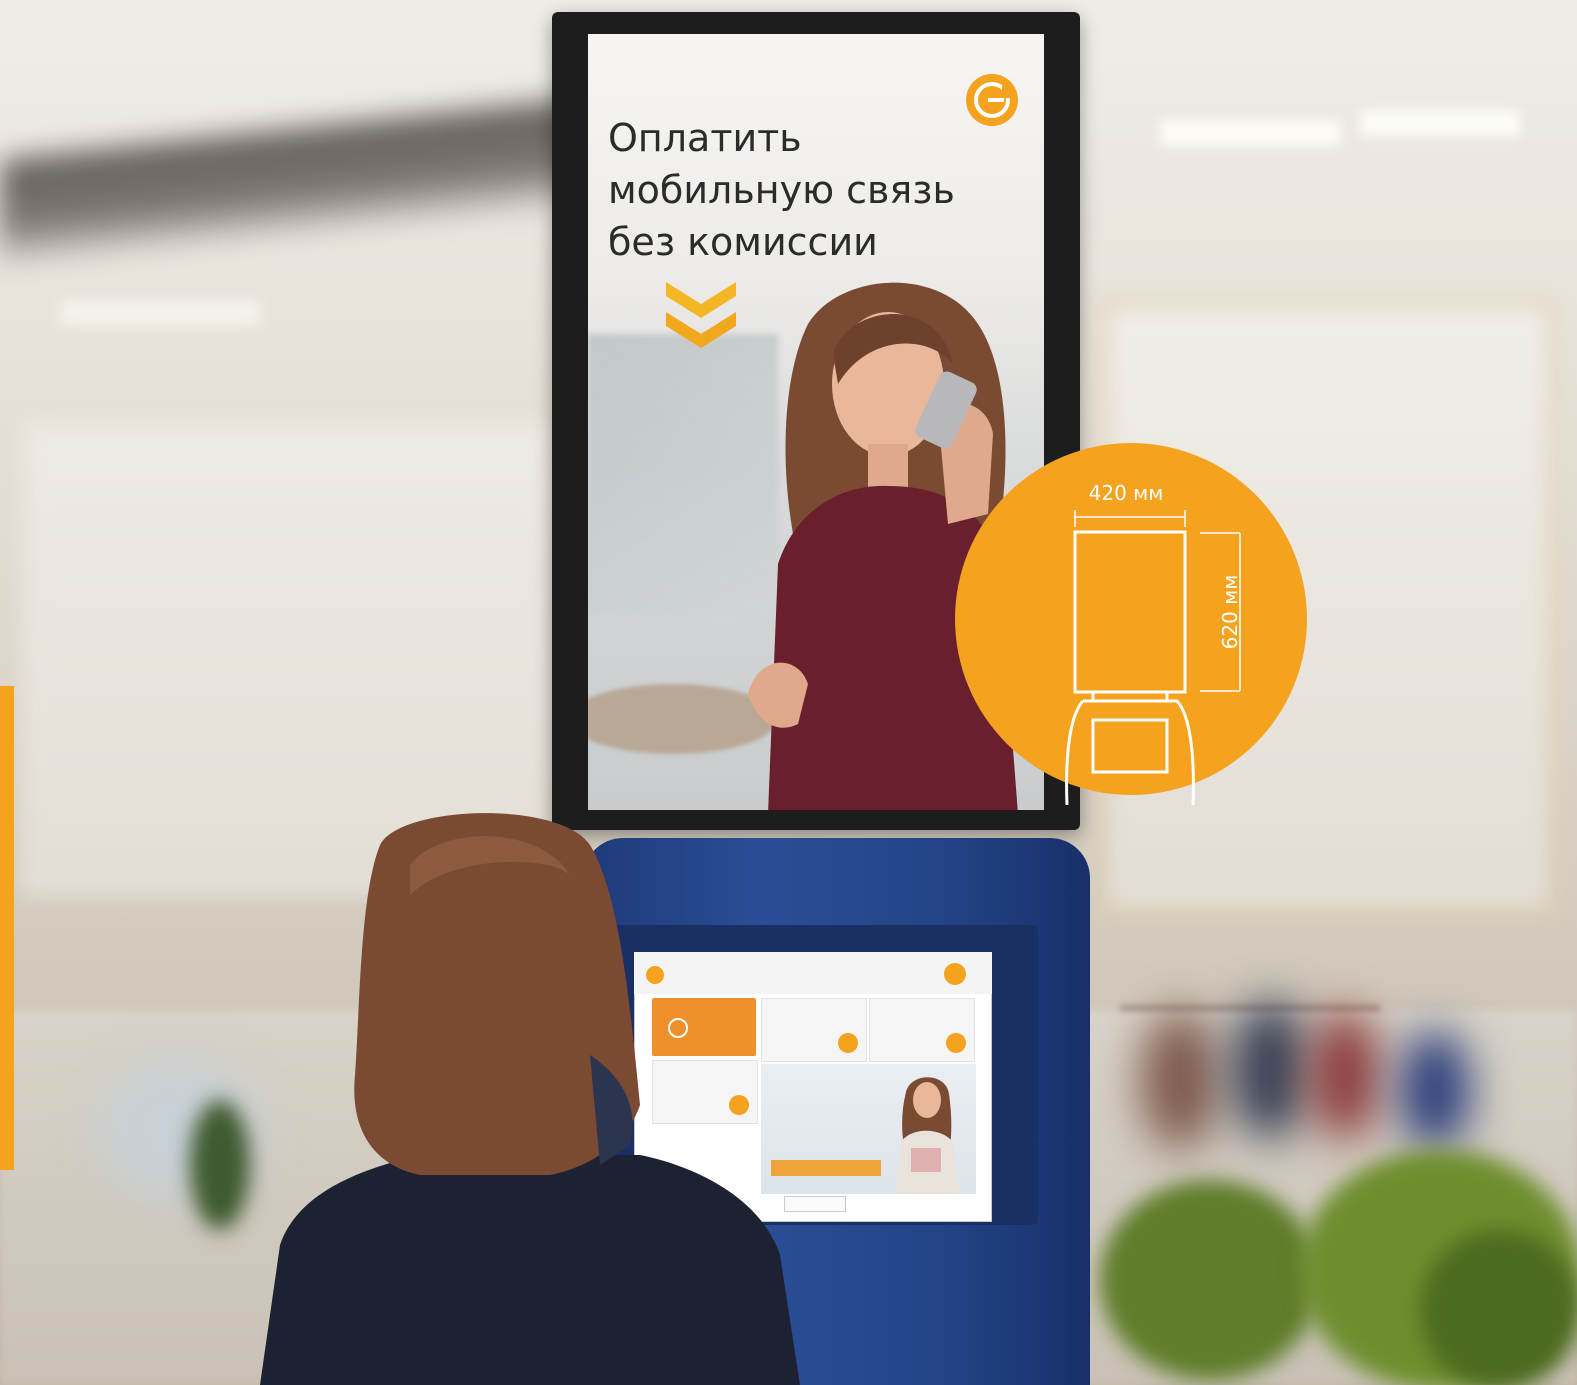  What do you see at coordinates (530, 1099) in the screenshot?
I see `customer-back-view` at bounding box center [530, 1099].